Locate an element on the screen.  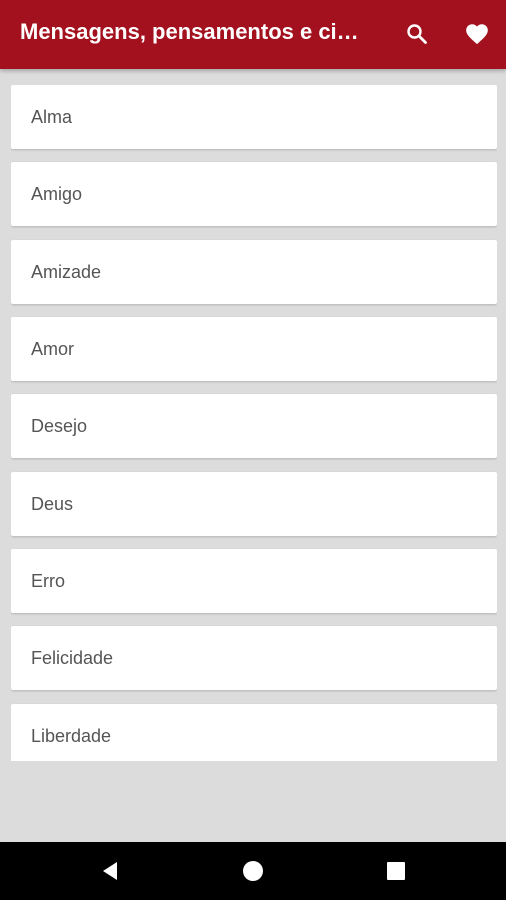
category-label: Amor is located at coordinates (53, 349).